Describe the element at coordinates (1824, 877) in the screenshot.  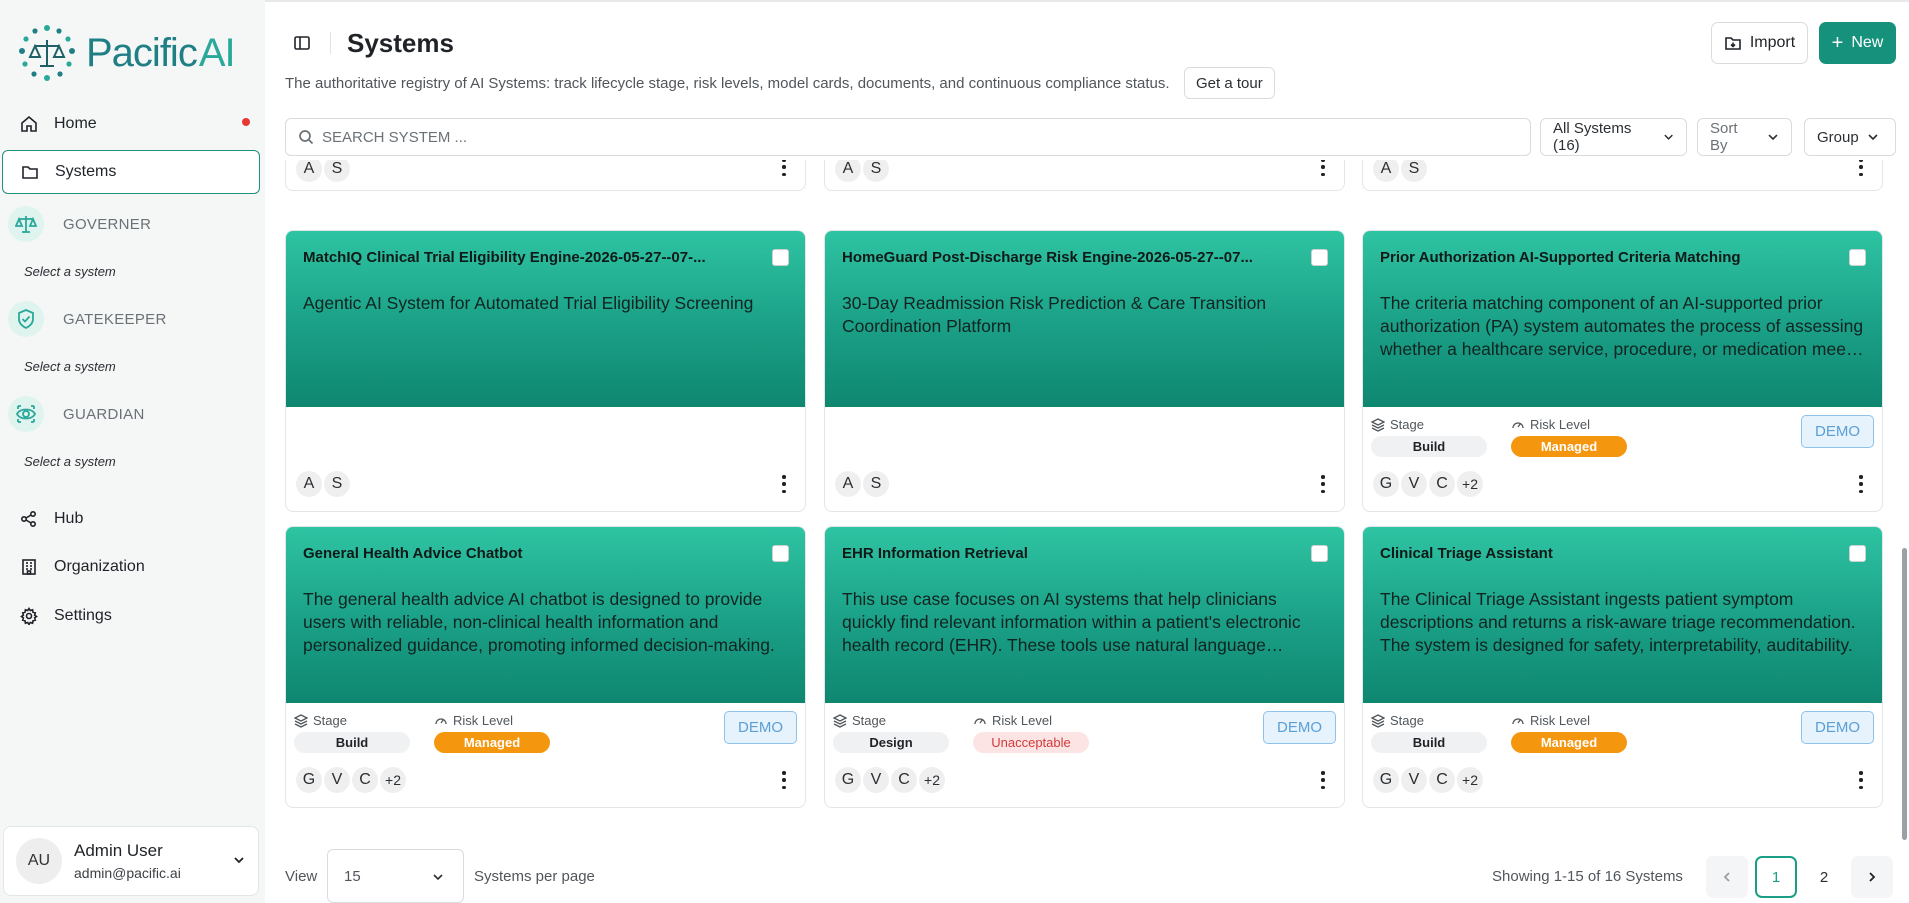
I see `page-2-button: 2` at that location.